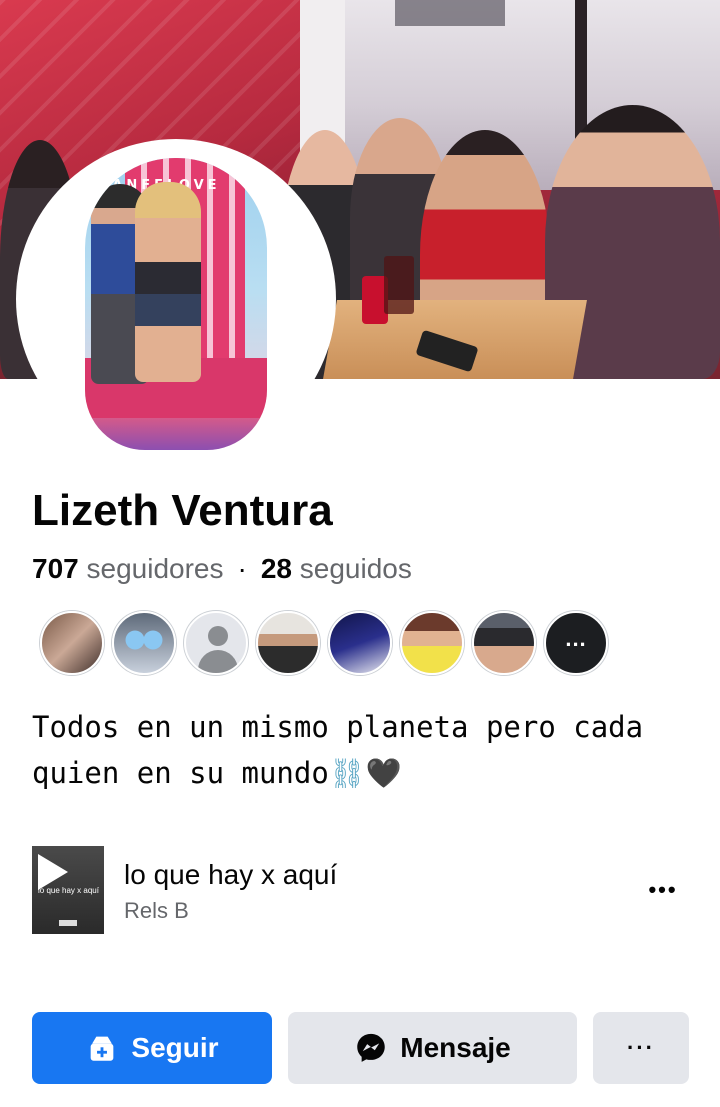 The image size is (720, 1107). What do you see at coordinates (68, 923) in the screenshot?
I see `album-art-label` at bounding box center [68, 923].